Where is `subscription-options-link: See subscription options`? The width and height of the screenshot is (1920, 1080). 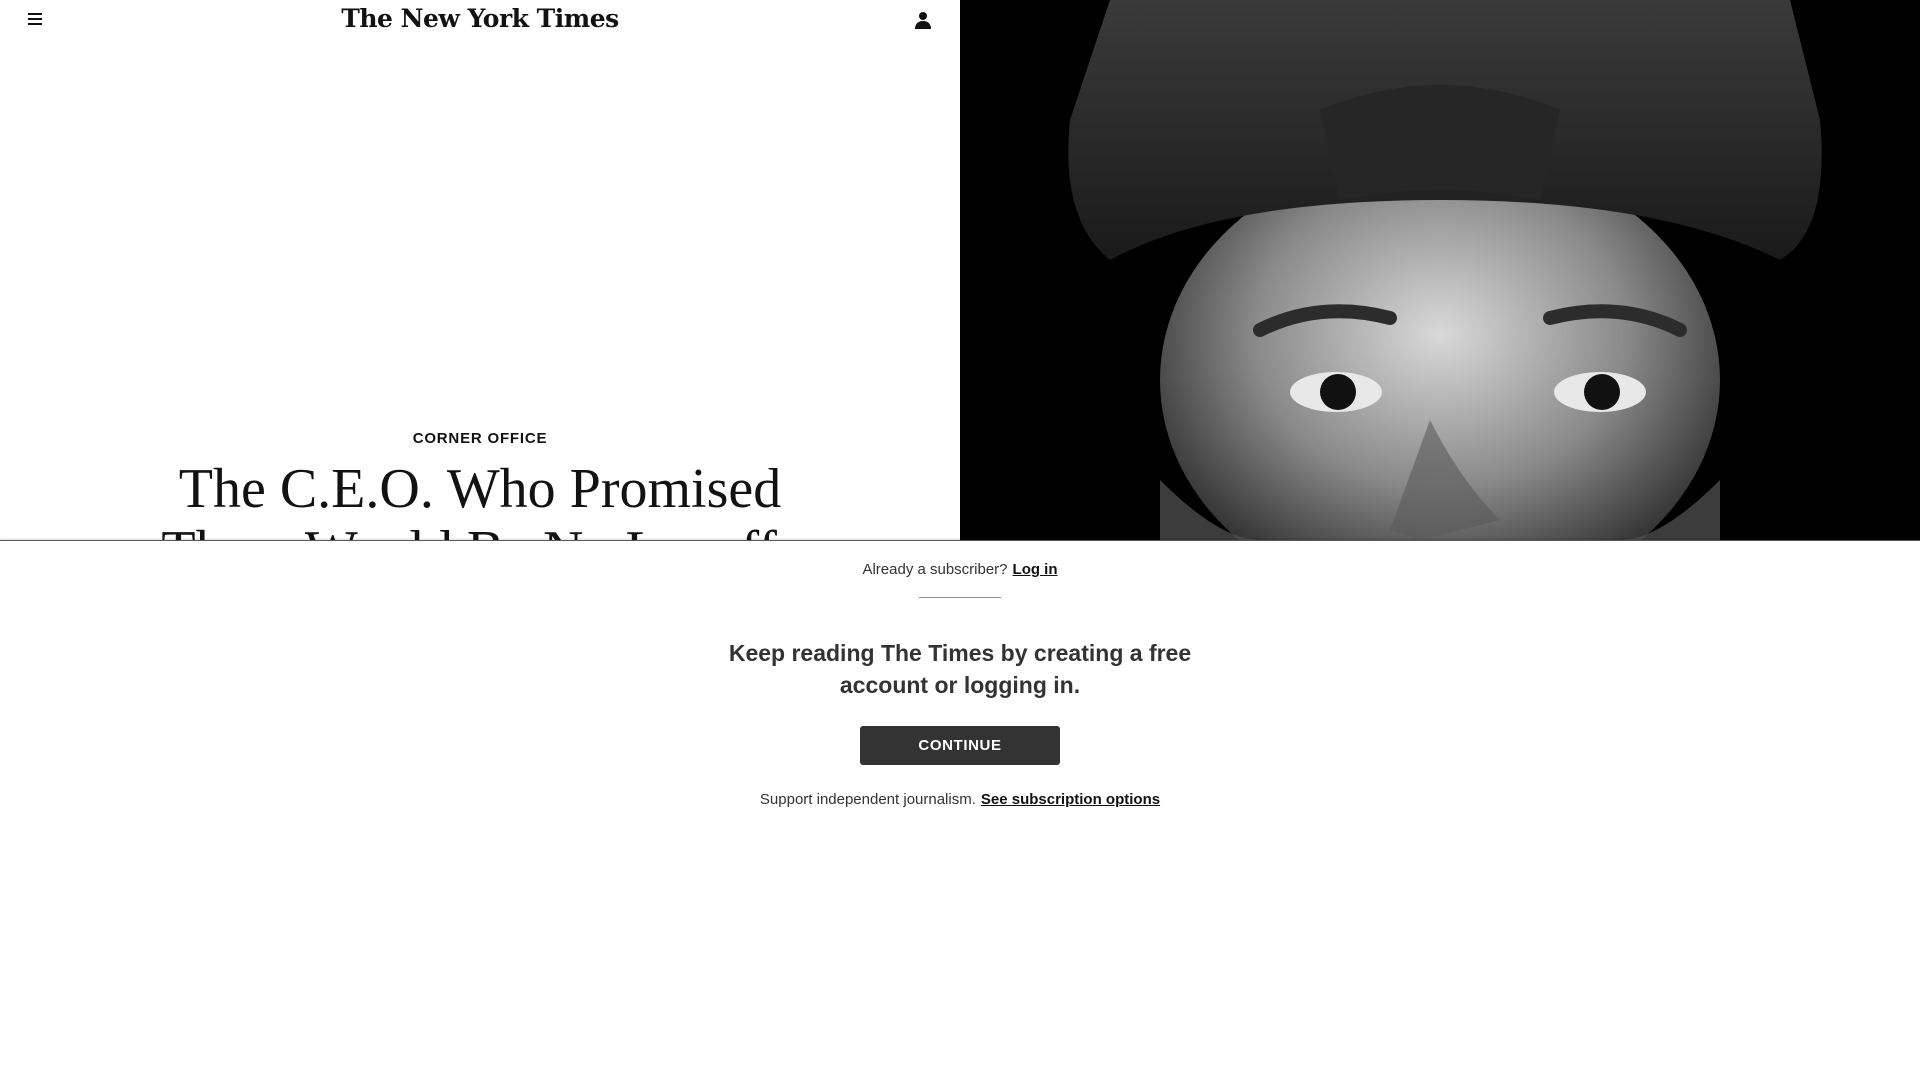 subscription-options-link: See subscription options is located at coordinates (1070, 799).